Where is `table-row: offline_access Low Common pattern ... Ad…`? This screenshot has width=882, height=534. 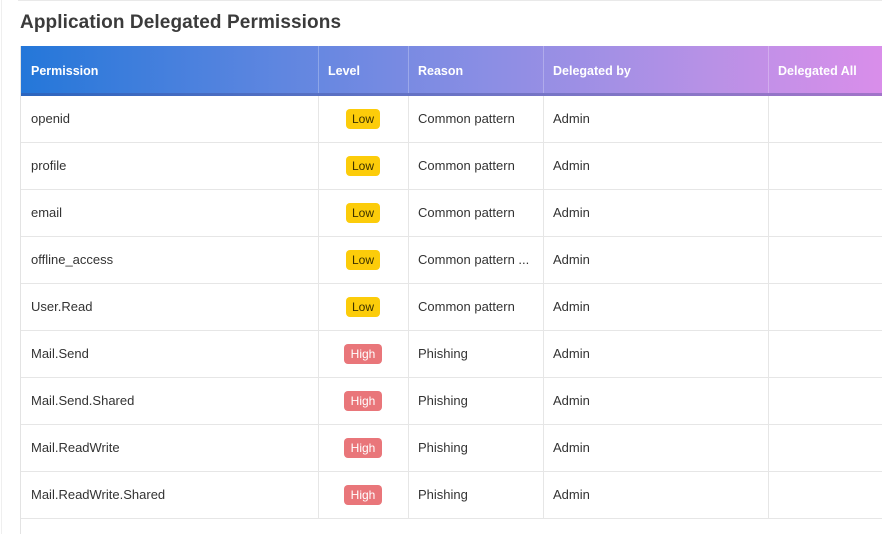
table-row: offline_access Low Common pattern ... Ad… is located at coordinates (451, 260).